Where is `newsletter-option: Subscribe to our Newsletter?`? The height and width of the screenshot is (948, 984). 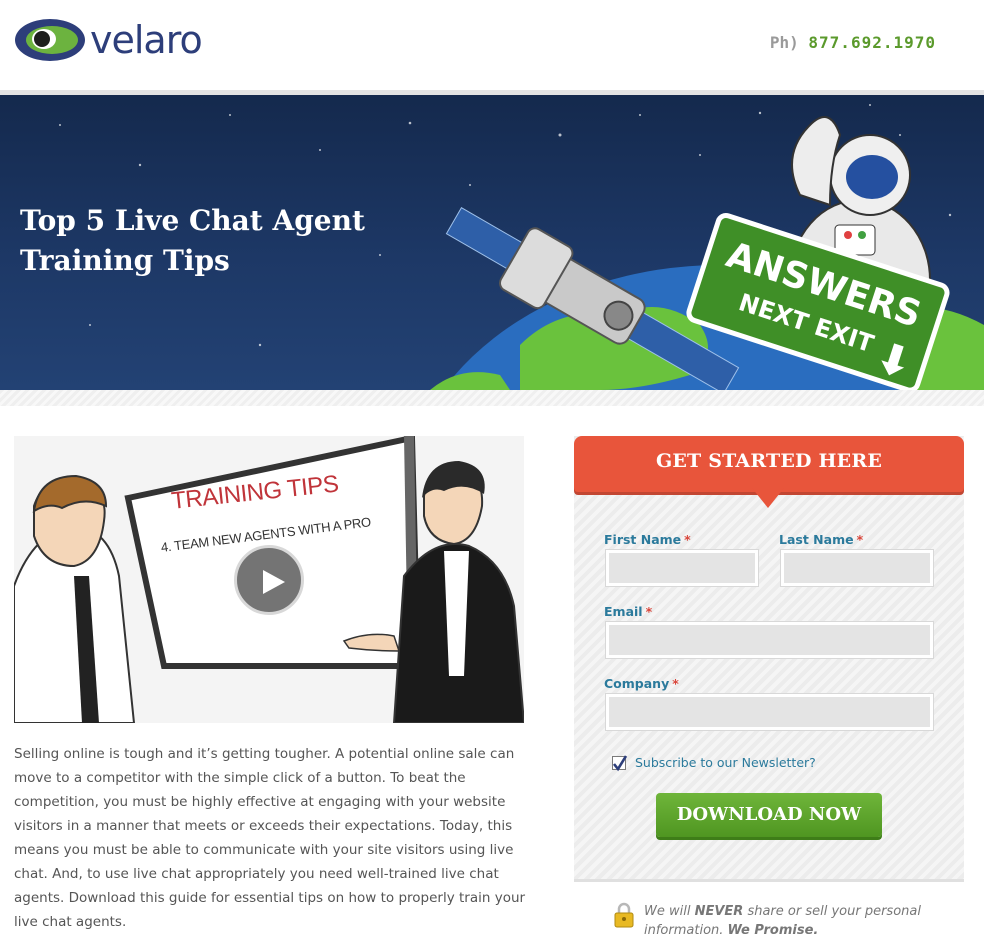
newsletter-option: Subscribe to our Newsletter? is located at coordinates (714, 762).